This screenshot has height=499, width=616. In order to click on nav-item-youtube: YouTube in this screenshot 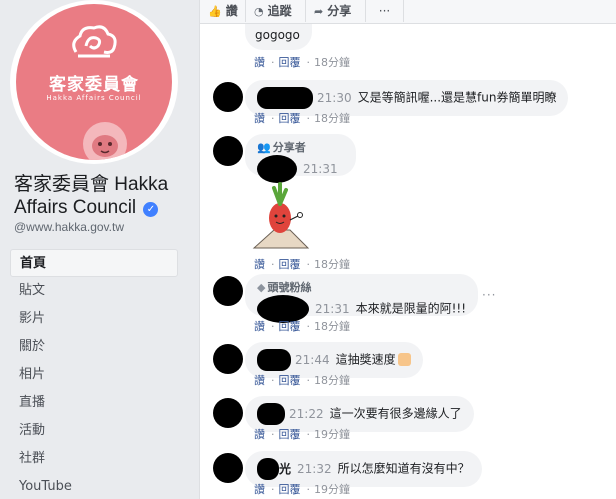, I will do `click(94, 486)`.